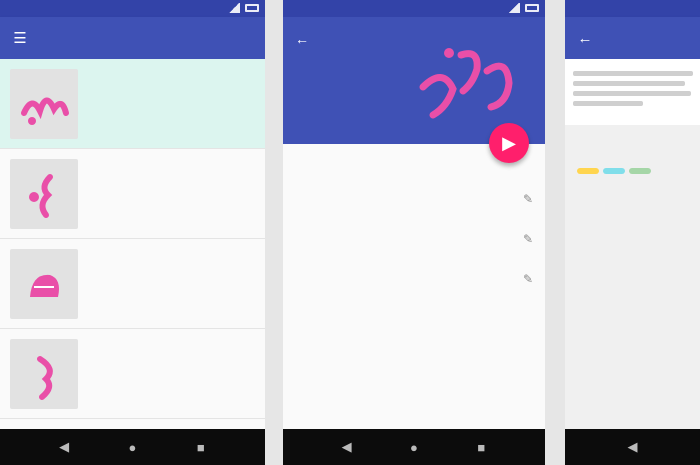 Image resolution: width=700 pixels, height=465 pixels. I want to click on menu-icon: ☰, so click(20, 38).